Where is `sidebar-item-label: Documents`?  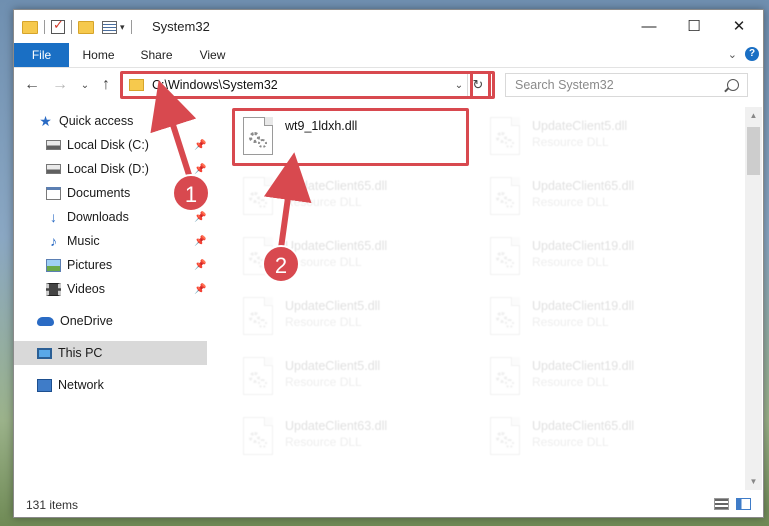
sidebar-item-label: Documents is located at coordinates (99, 193).